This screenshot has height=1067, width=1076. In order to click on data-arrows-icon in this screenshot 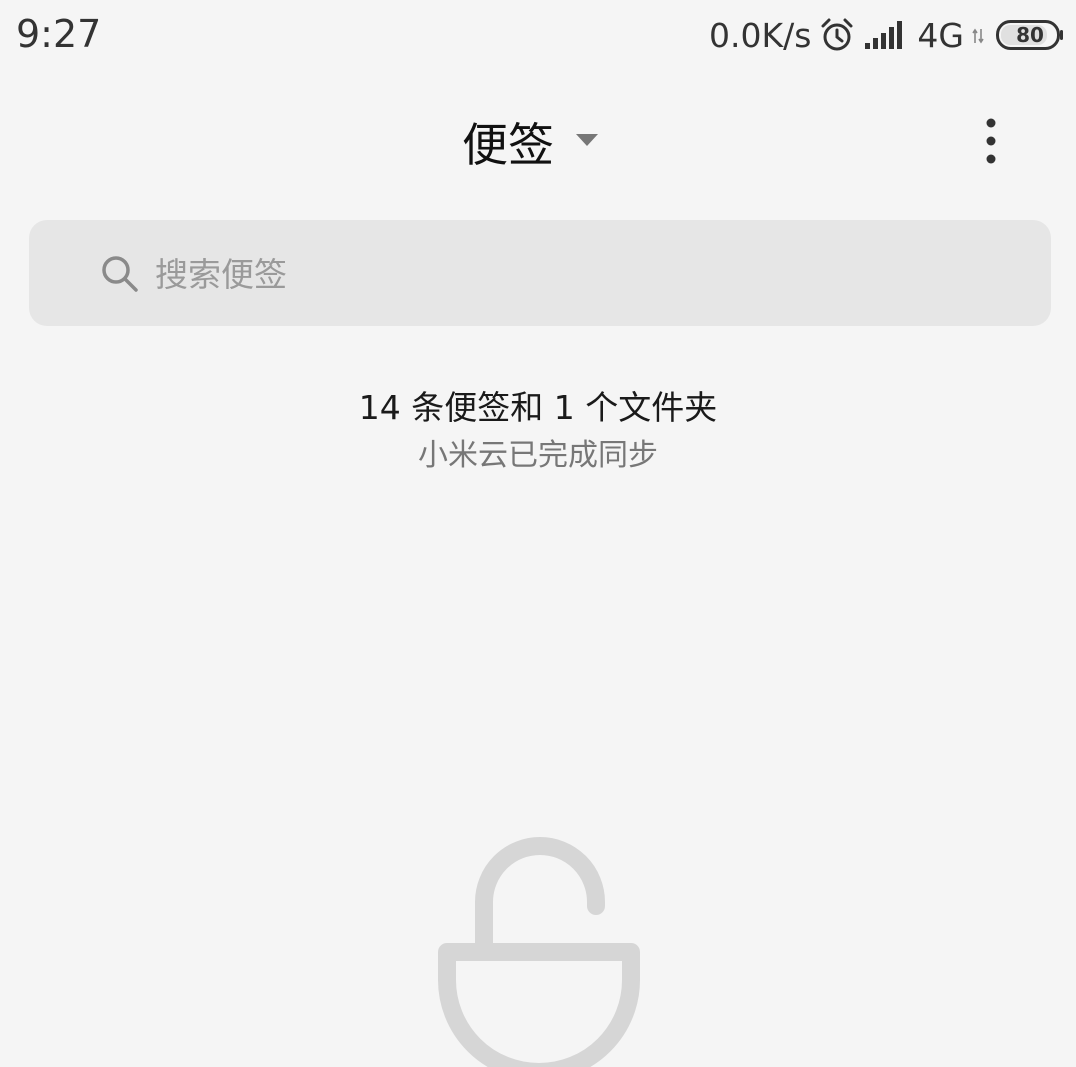, I will do `click(978, 35)`.